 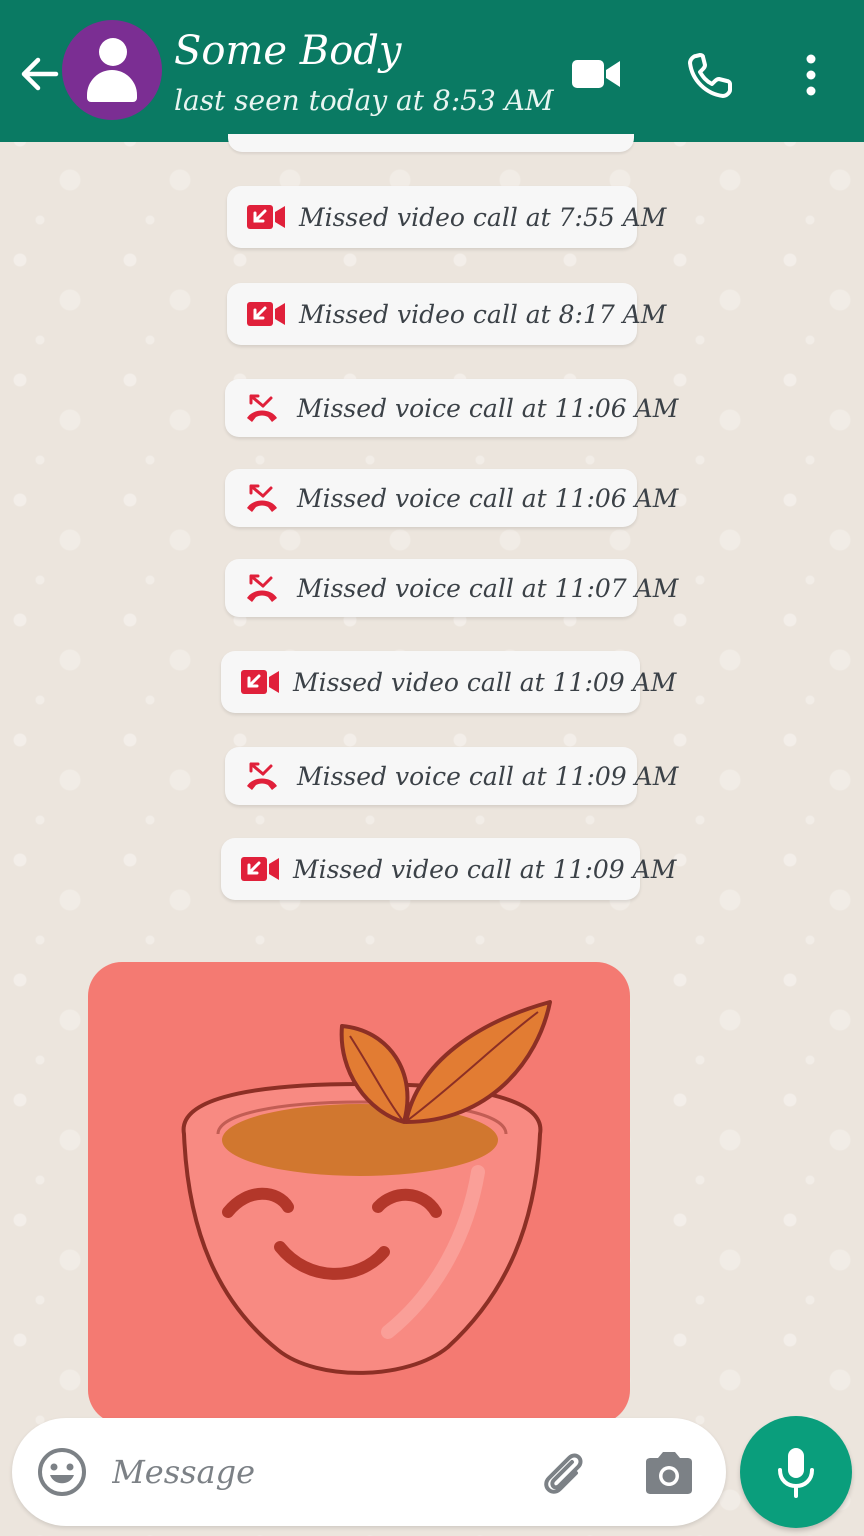 What do you see at coordinates (113, 52) in the screenshot?
I see `avatar-head-shape` at bounding box center [113, 52].